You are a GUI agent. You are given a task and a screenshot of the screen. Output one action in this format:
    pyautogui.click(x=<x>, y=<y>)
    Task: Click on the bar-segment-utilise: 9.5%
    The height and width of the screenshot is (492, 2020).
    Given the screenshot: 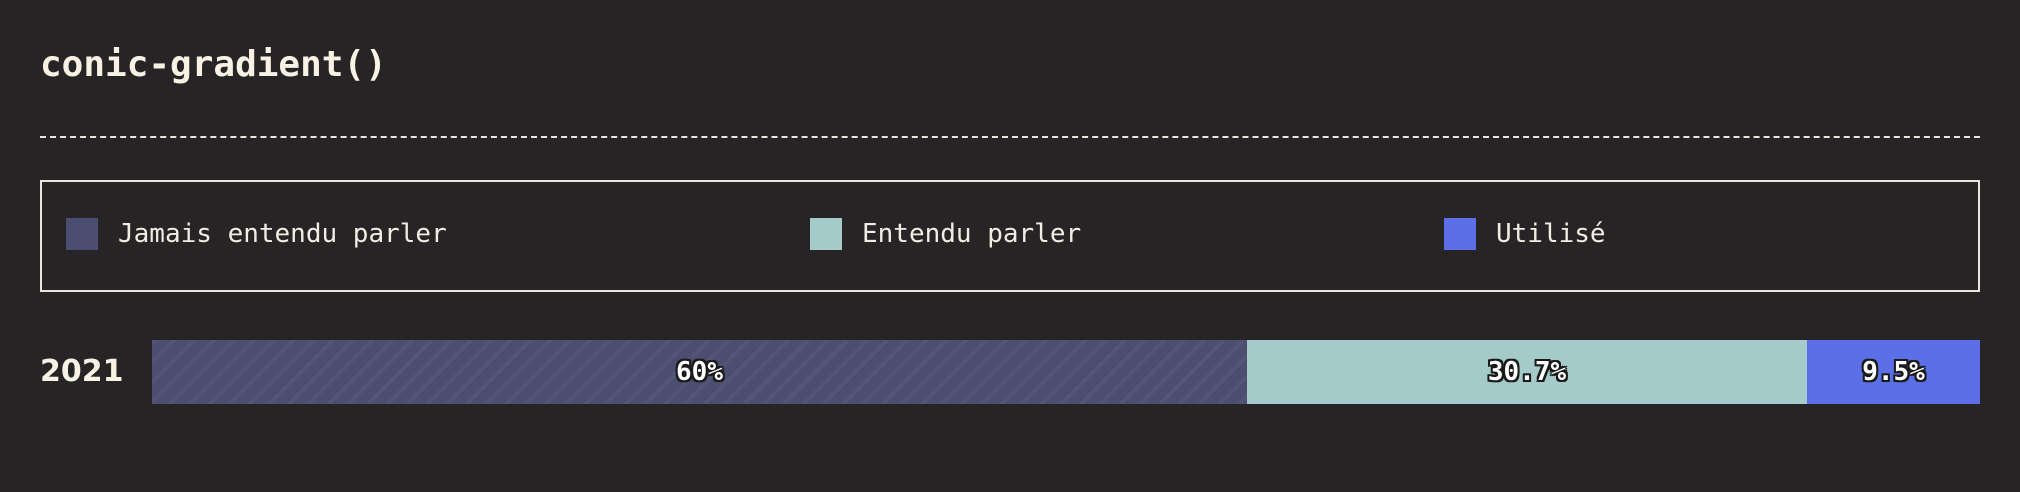 What is the action you would take?
    pyautogui.click(x=1893, y=372)
    